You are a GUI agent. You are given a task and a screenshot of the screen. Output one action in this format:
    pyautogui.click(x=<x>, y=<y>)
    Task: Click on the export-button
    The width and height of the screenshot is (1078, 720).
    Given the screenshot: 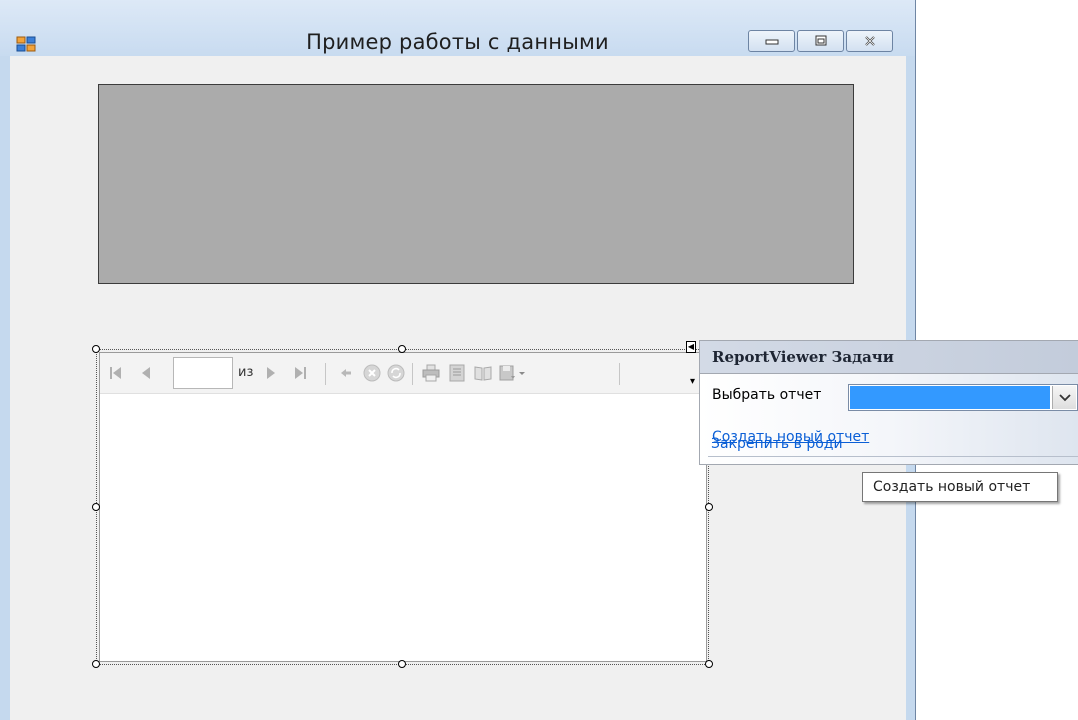 What is the action you would take?
    pyautogui.click(x=513, y=373)
    